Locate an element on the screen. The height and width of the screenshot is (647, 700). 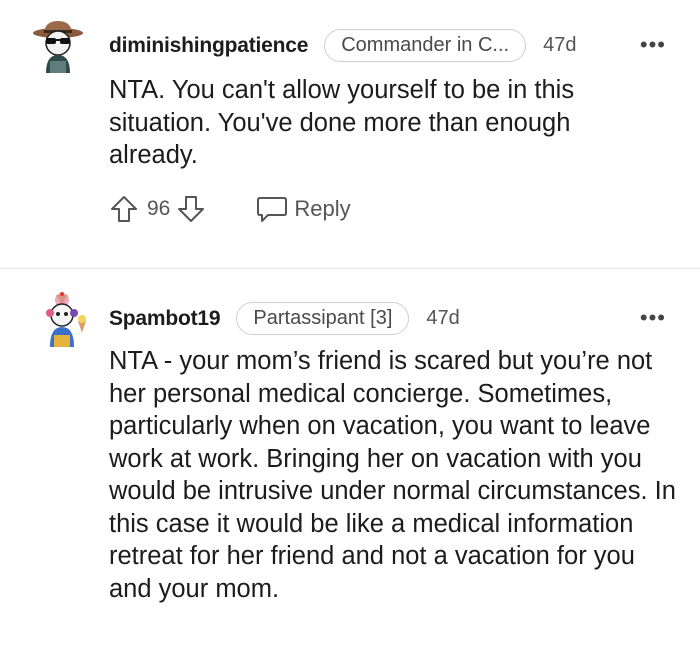
comment-meta: Spambot19 Partassipant [3] 47d is located at coordinates (284, 318).